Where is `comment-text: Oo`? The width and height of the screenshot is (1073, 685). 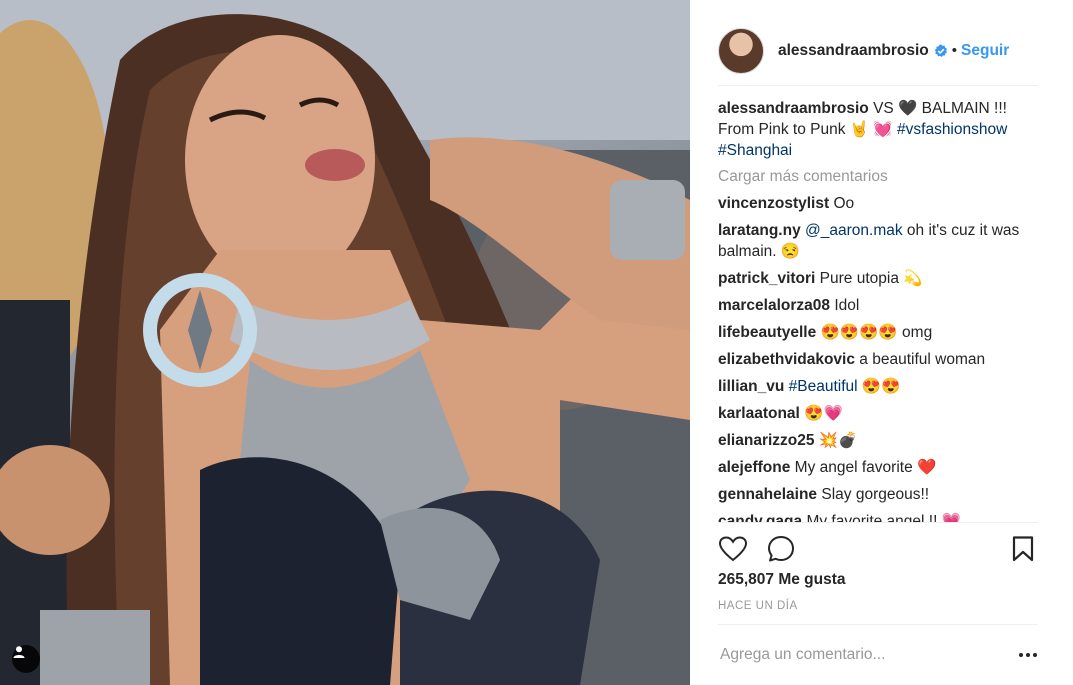 comment-text: Oo is located at coordinates (844, 203).